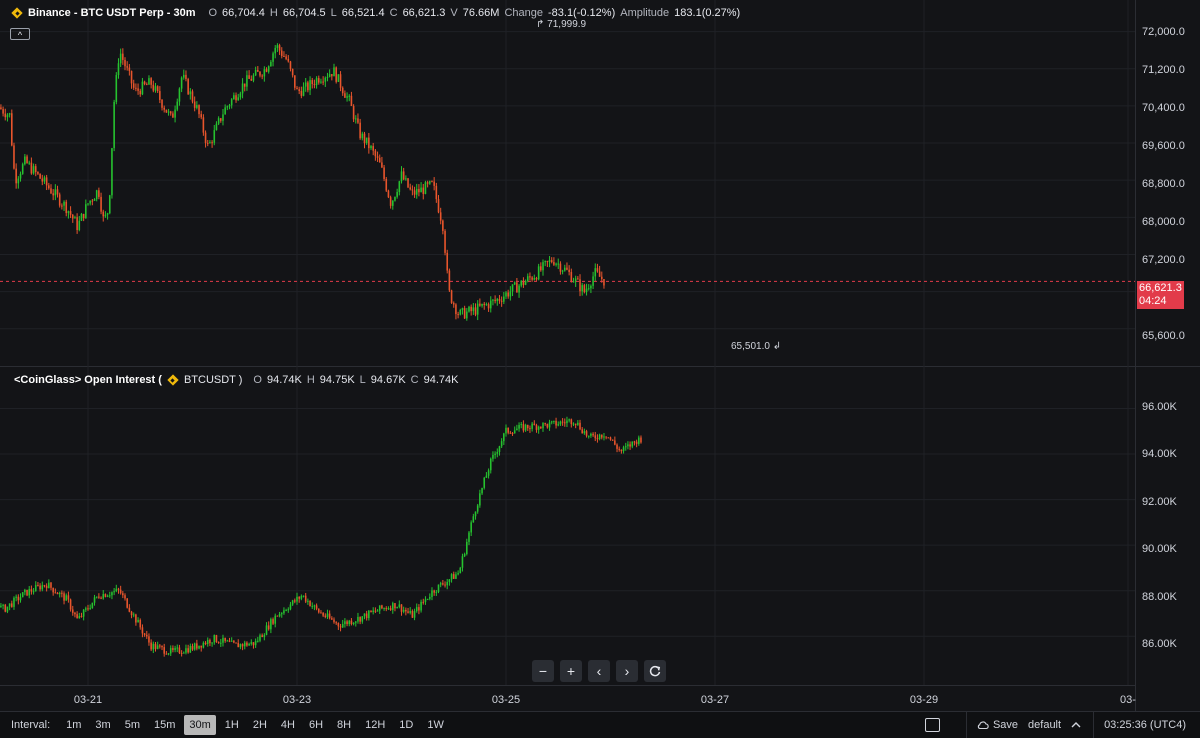  I want to click on interval-1d: 1D, so click(406, 725).